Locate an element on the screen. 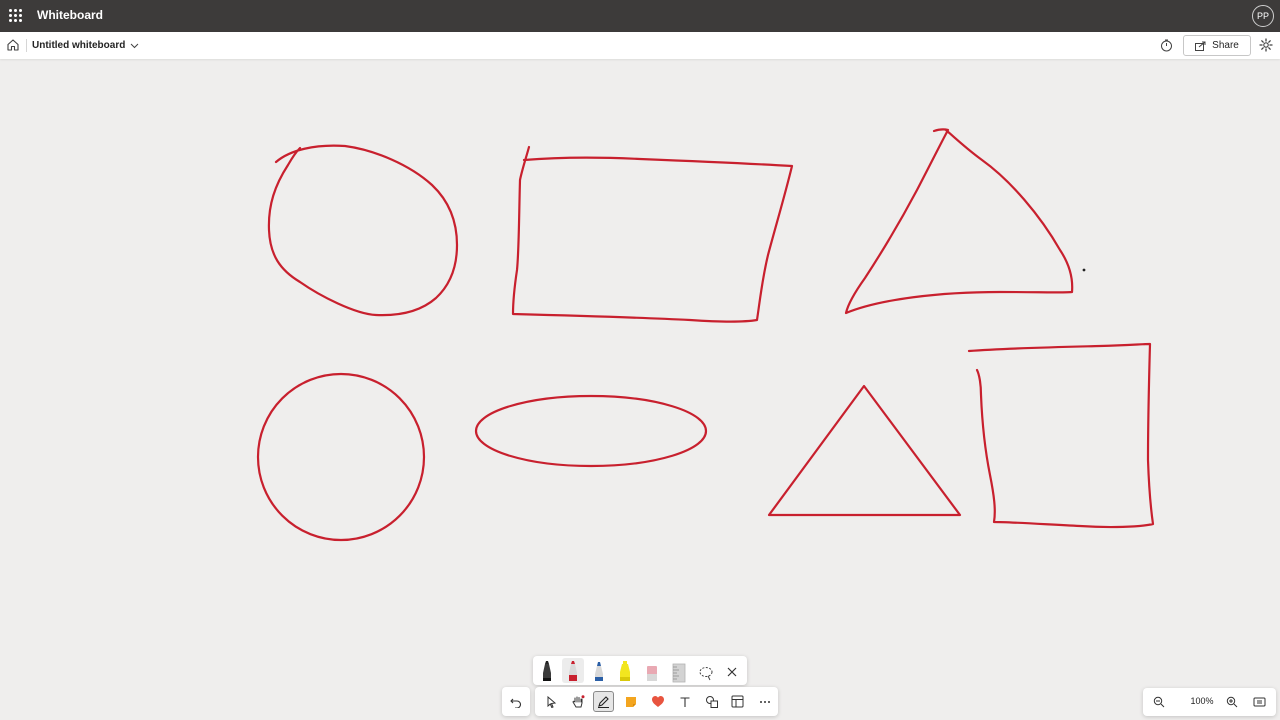  document-bar: Untitled whiteboard Share is located at coordinates (640, 45).